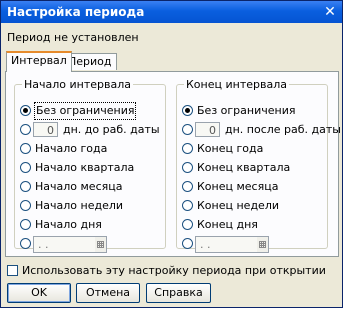  Describe the element at coordinates (244, 167) in the screenshot. I see `end-quarter-label: Конец квартала` at that location.